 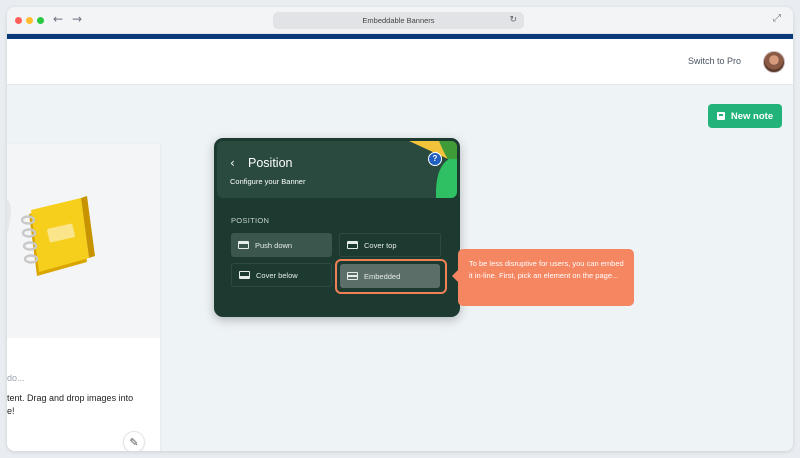 What do you see at coordinates (400, 62) in the screenshot?
I see `app-header: Switch to Pro` at bounding box center [400, 62].